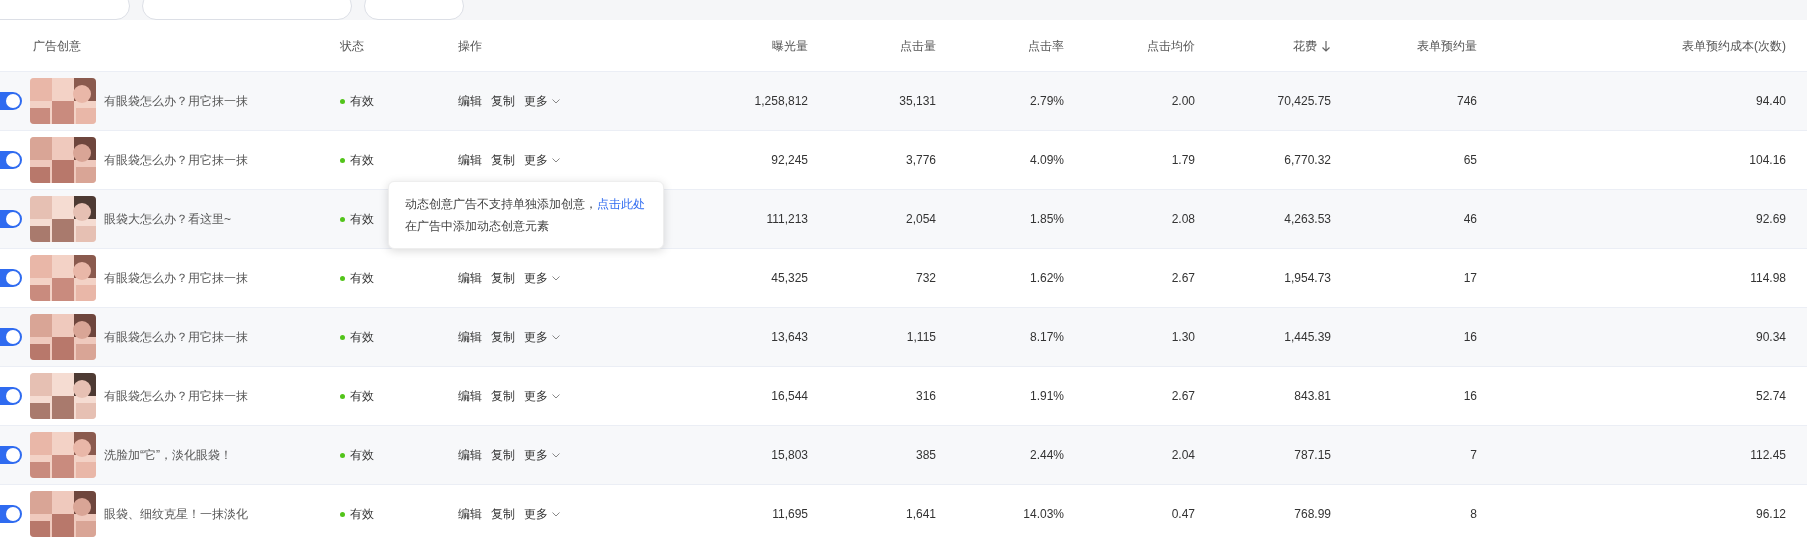  I want to click on table-cell: 2.08, so click(1183, 219).